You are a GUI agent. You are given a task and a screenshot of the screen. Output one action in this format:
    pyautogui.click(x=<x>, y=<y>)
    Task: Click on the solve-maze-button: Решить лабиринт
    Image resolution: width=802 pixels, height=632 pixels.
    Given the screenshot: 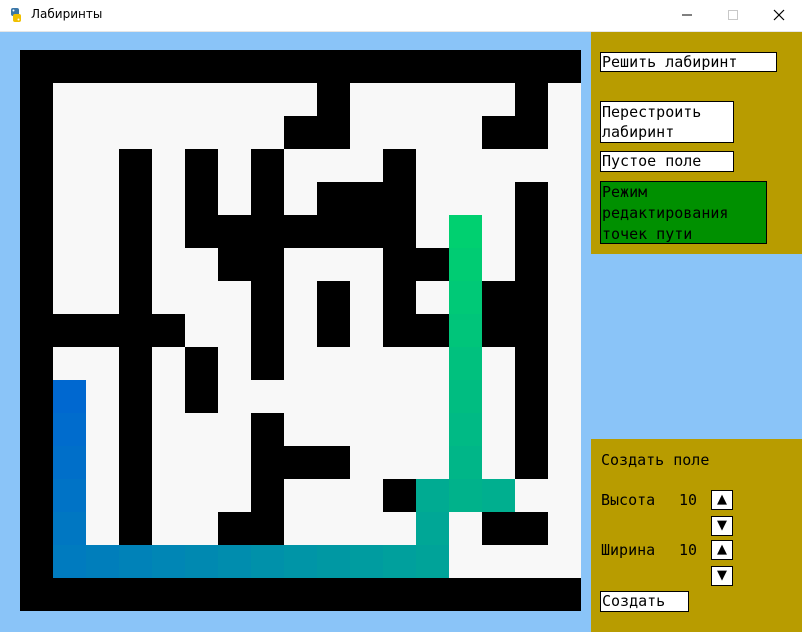 What is the action you would take?
    pyautogui.click(x=688, y=62)
    